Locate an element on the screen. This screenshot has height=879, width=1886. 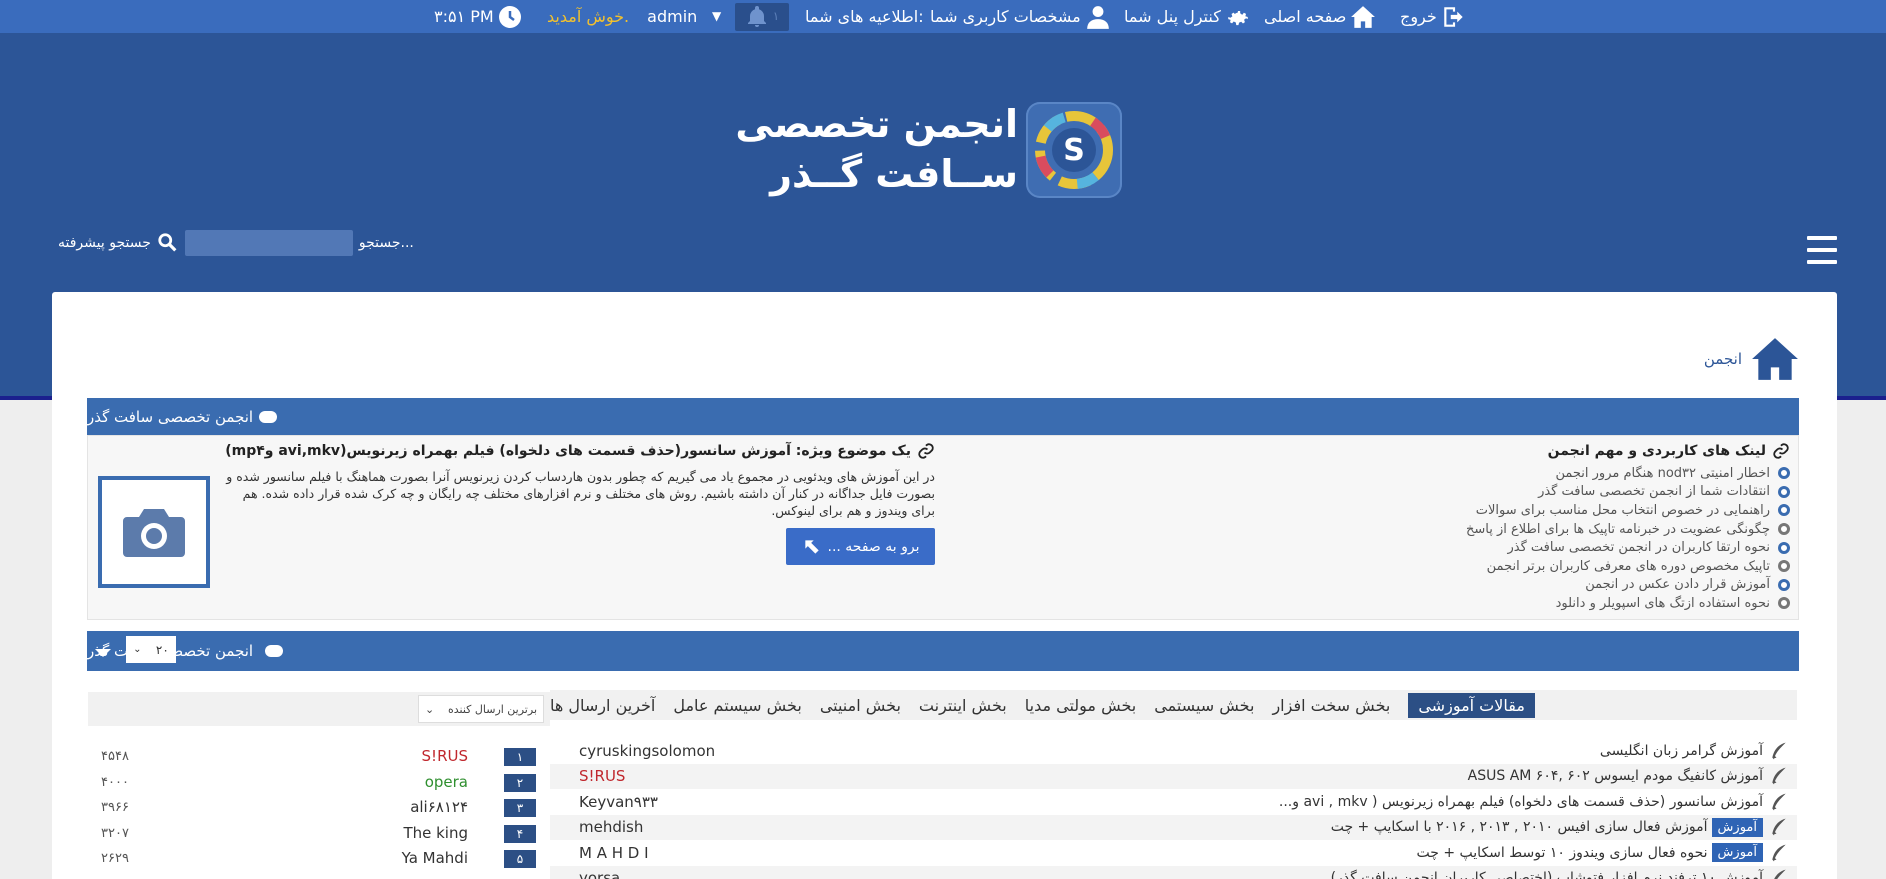
link-text: اخطار امنیتی nod۳۲ هنگام مرور انجمن is located at coordinates (1662, 473).